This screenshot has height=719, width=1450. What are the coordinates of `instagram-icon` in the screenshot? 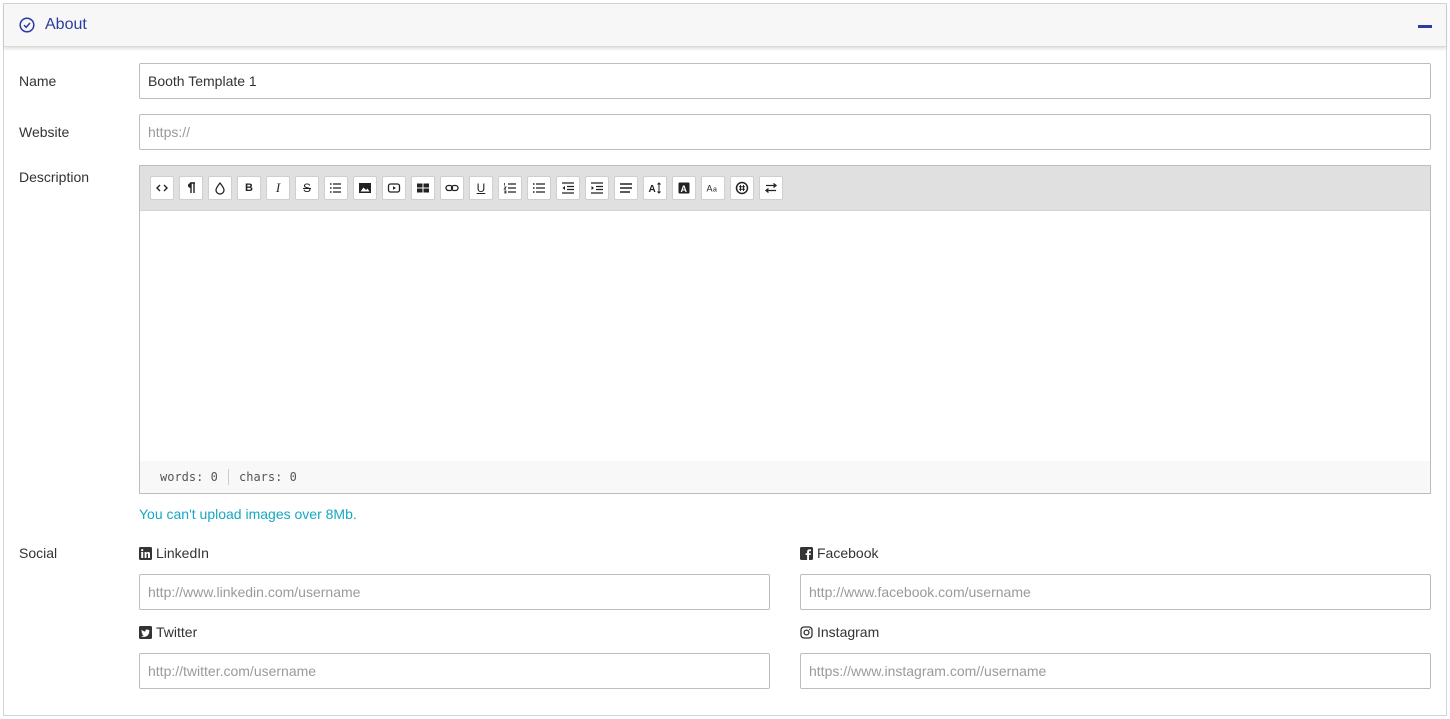 It's located at (806, 632).